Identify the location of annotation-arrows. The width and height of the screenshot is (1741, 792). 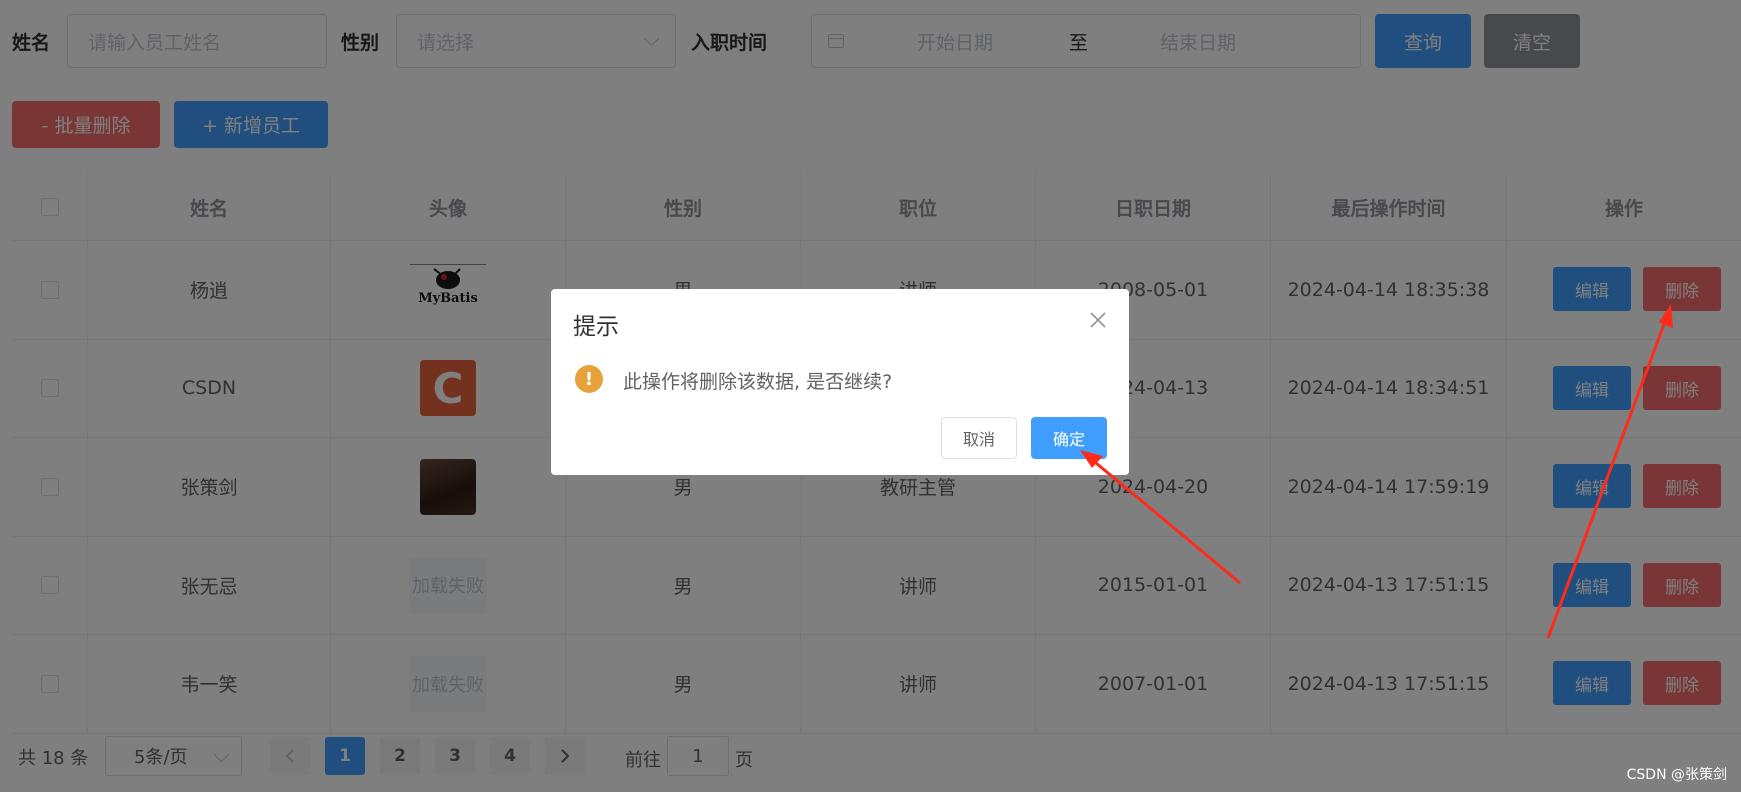
(1376, 471).